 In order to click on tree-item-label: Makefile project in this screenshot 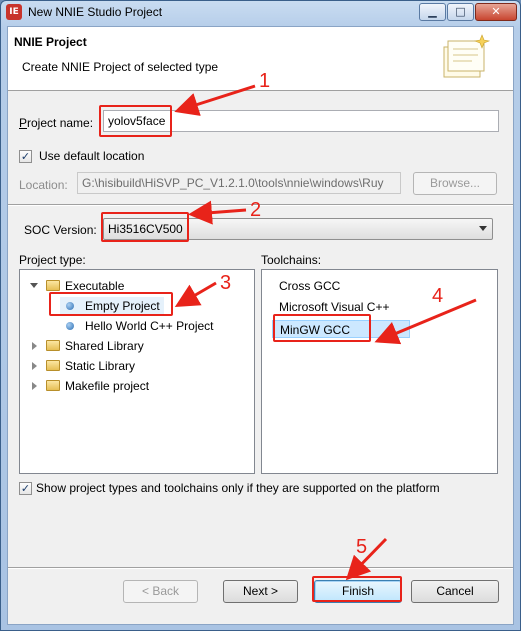, I will do `click(107, 386)`.